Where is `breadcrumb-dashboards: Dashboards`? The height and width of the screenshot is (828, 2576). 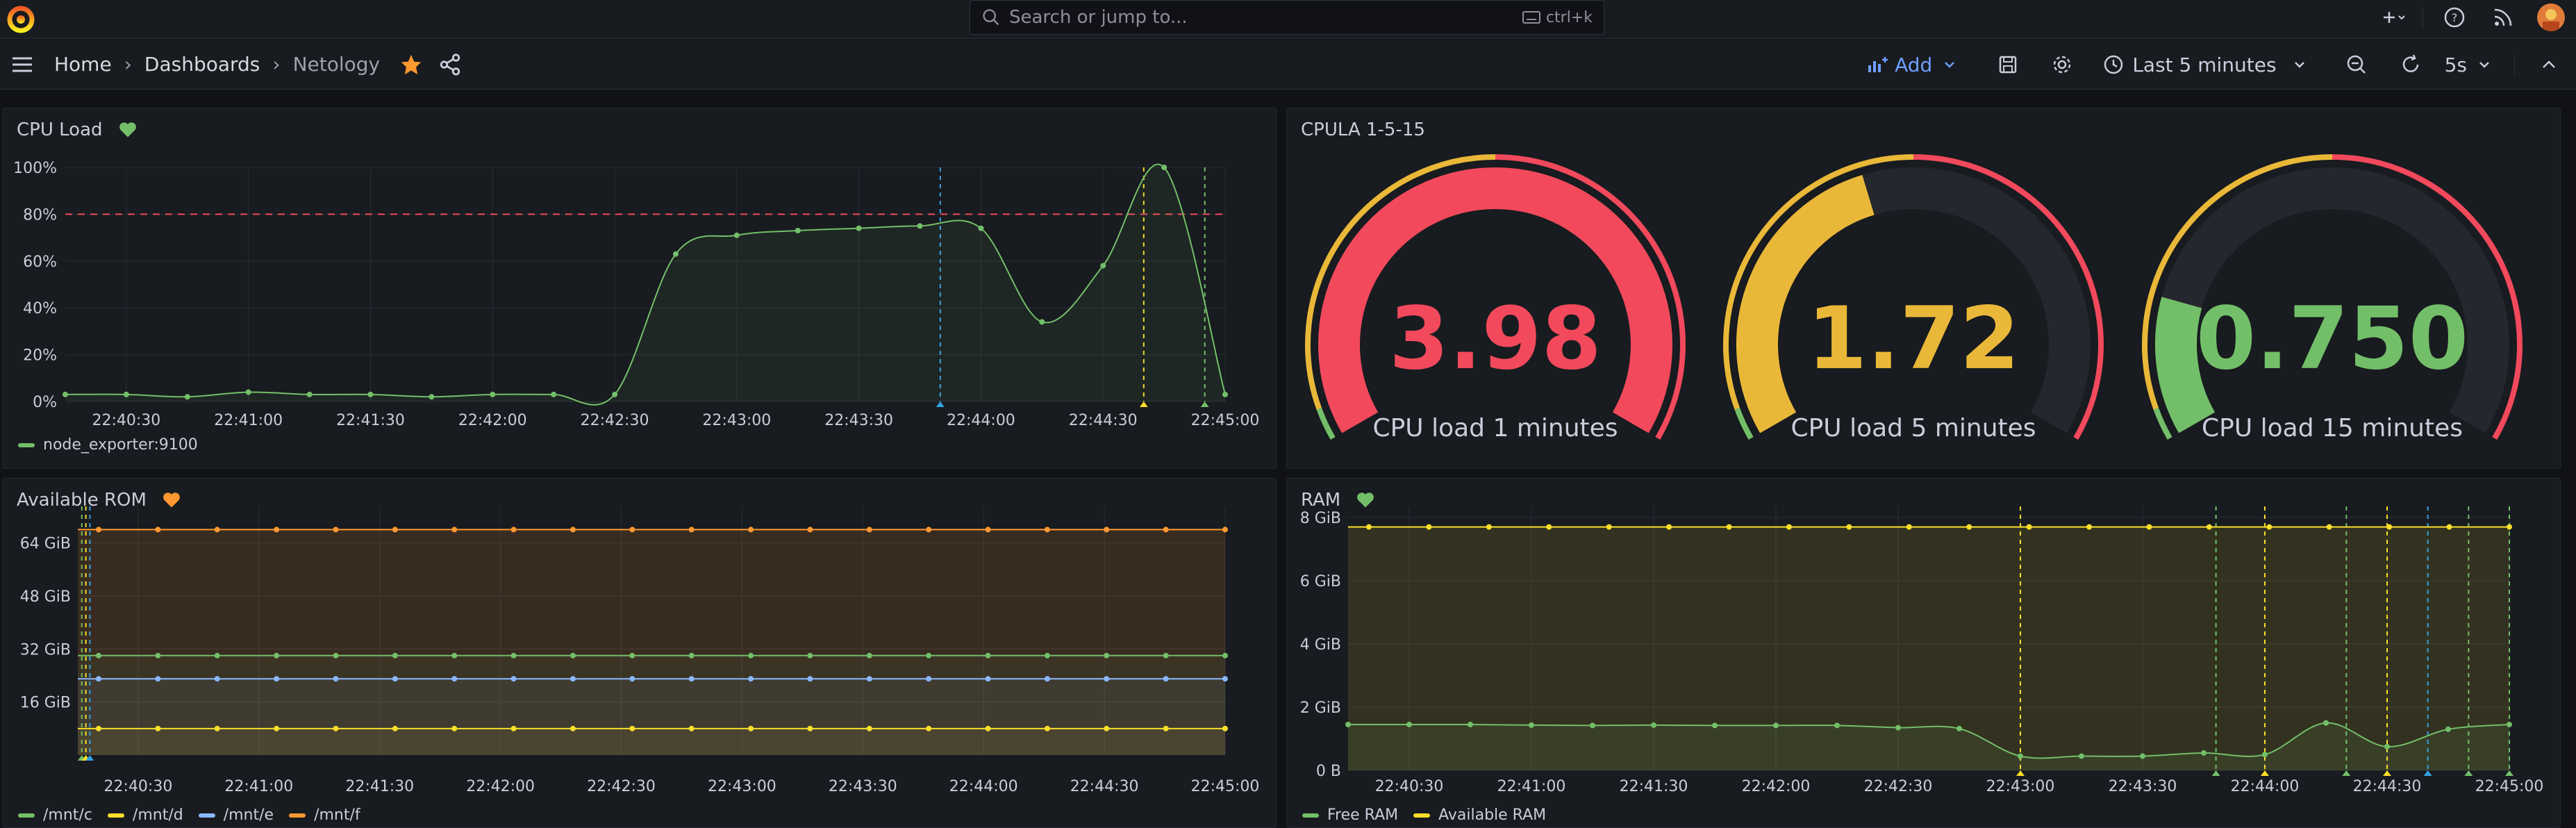
breadcrumb-dashboards: Dashboards is located at coordinates (202, 64).